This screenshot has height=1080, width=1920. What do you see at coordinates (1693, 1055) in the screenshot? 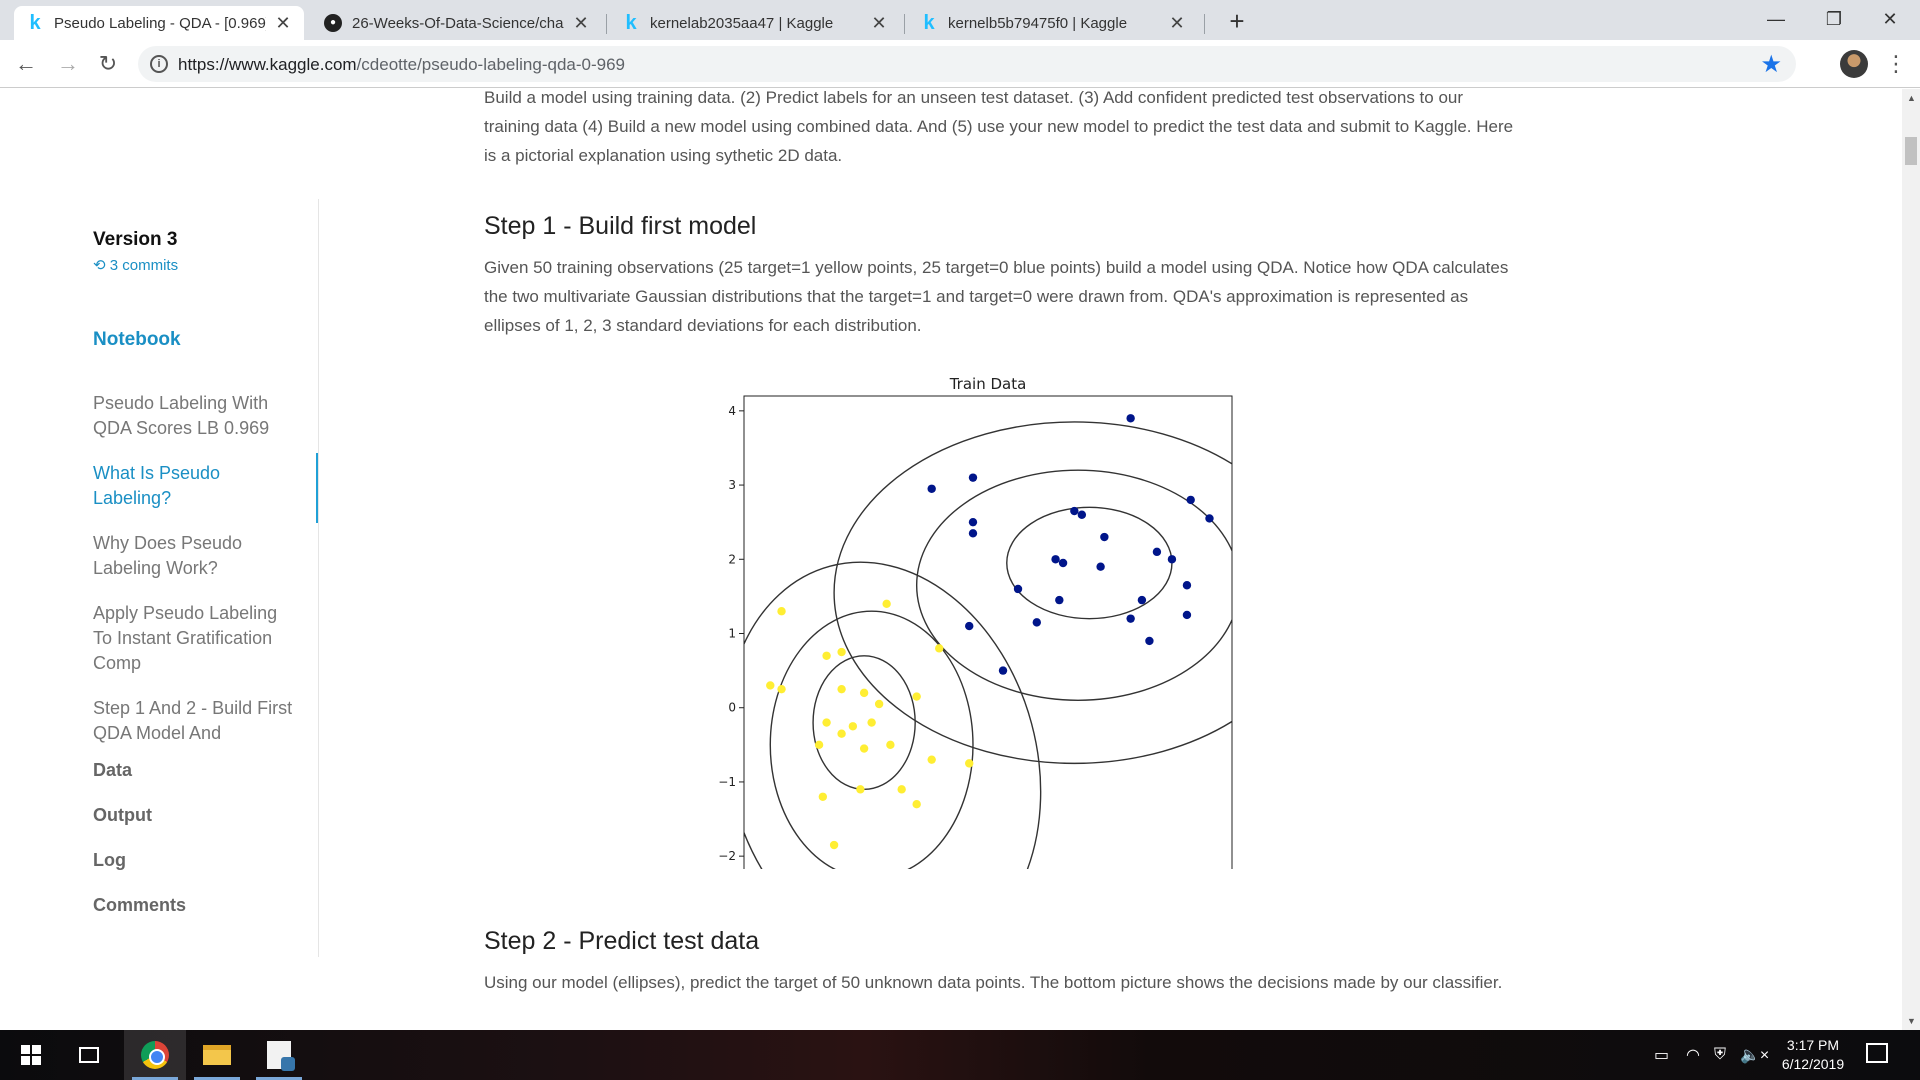
I see `network-icon: ◠` at bounding box center [1693, 1055].